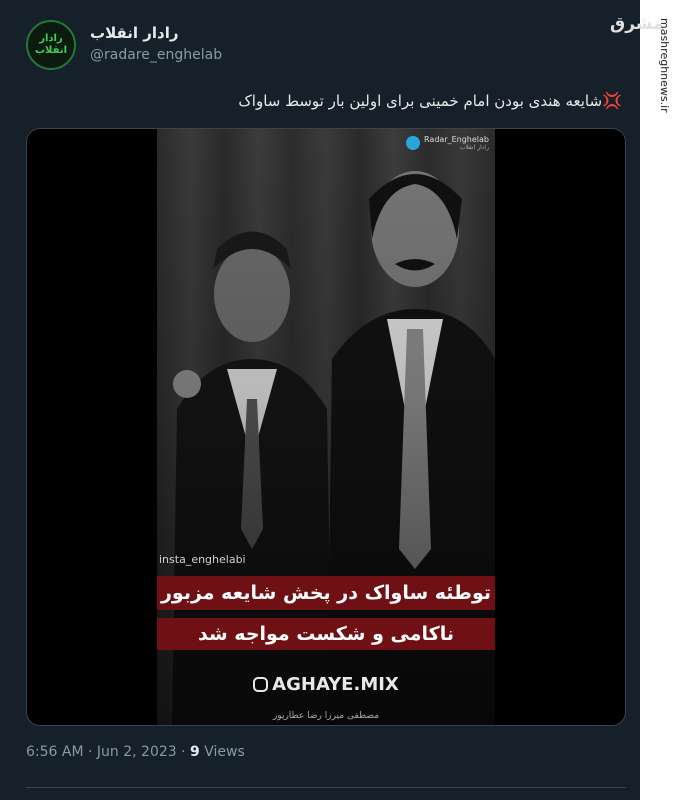  I want to click on site-url: mashreghnews.ir, so click(664, 65).